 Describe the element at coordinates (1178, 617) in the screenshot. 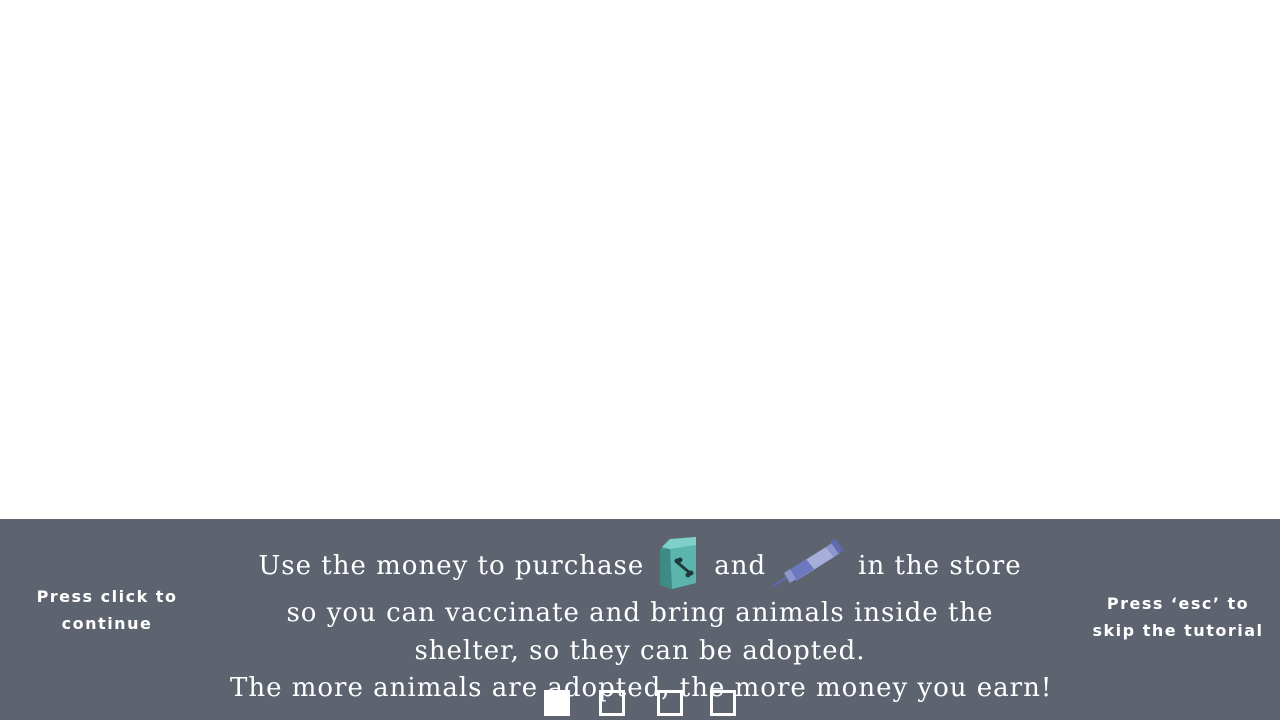

I see `skip-hint: Press ‘esc’ to skip the tutorial` at that location.